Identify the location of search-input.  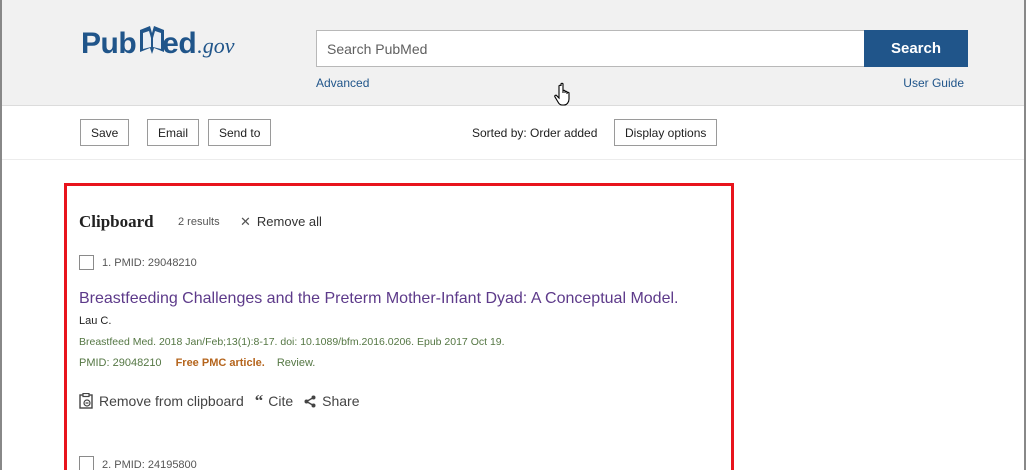
(590, 48).